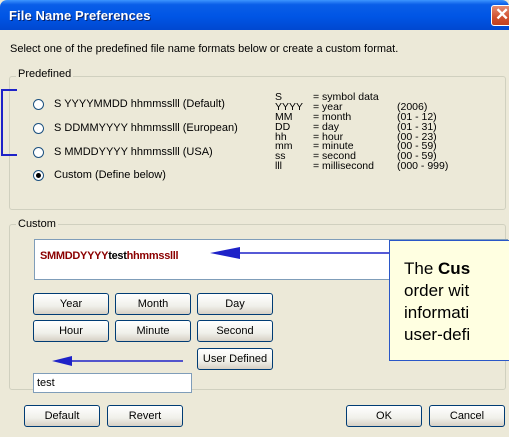 Image resolution: width=509 pixels, height=437 pixels. I want to click on radio-usa-format: S MMDDYYYY hhmmsslll (USA), so click(123, 152).